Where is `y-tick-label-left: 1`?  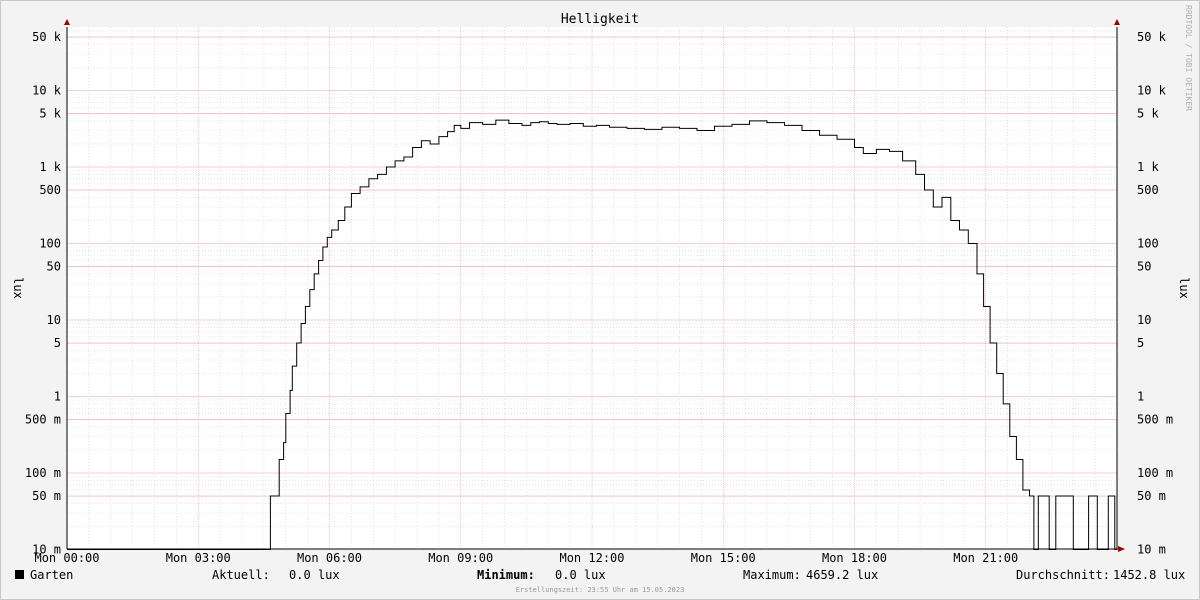 y-tick-label-left: 1 is located at coordinates (57, 397).